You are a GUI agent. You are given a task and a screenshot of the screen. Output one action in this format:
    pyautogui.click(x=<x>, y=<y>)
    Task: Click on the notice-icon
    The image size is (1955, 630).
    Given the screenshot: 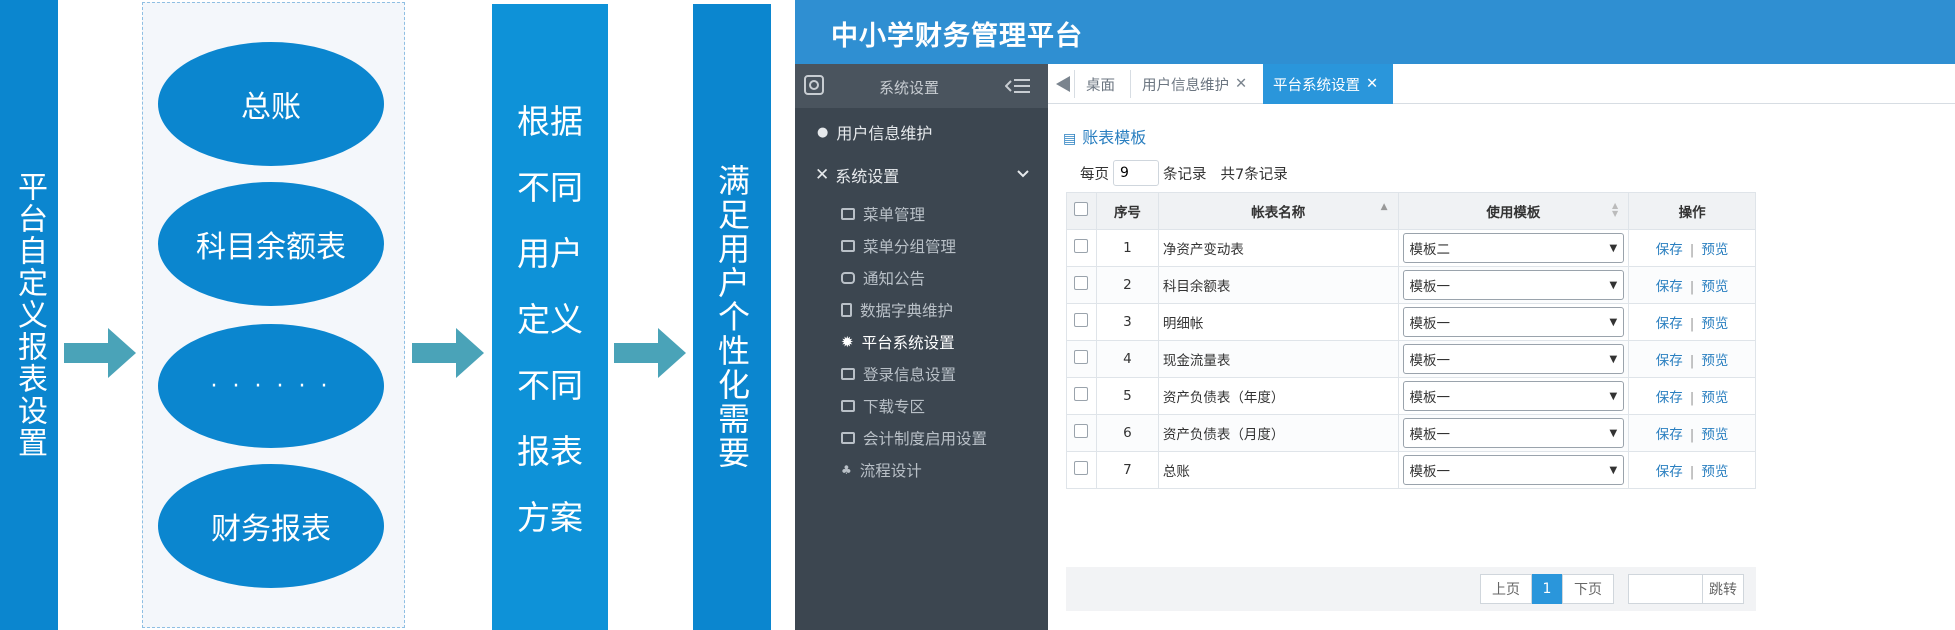 What is the action you would take?
    pyautogui.click(x=848, y=278)
    